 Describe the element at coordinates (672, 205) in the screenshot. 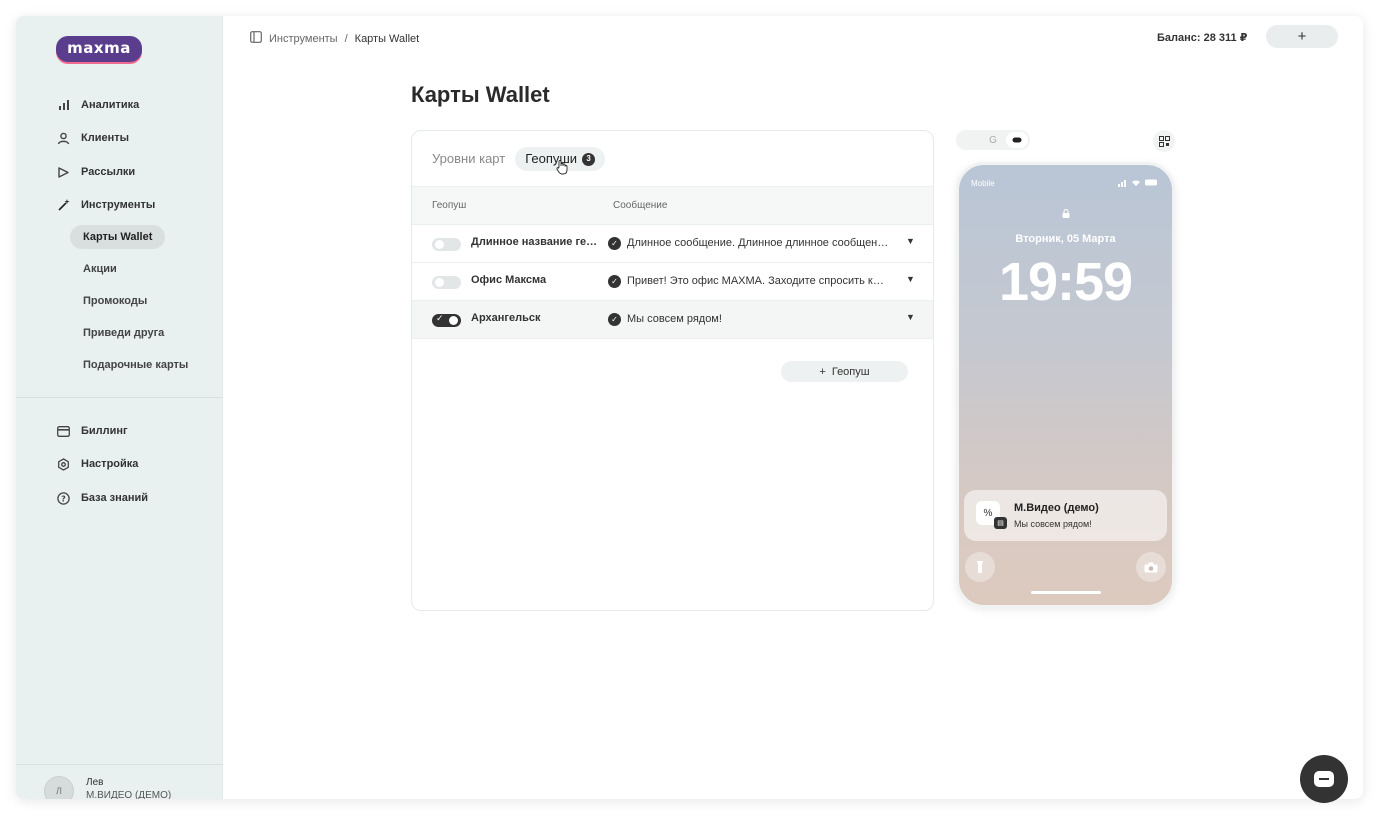

I see `table-header: Геопуш Сообщение` at that location.